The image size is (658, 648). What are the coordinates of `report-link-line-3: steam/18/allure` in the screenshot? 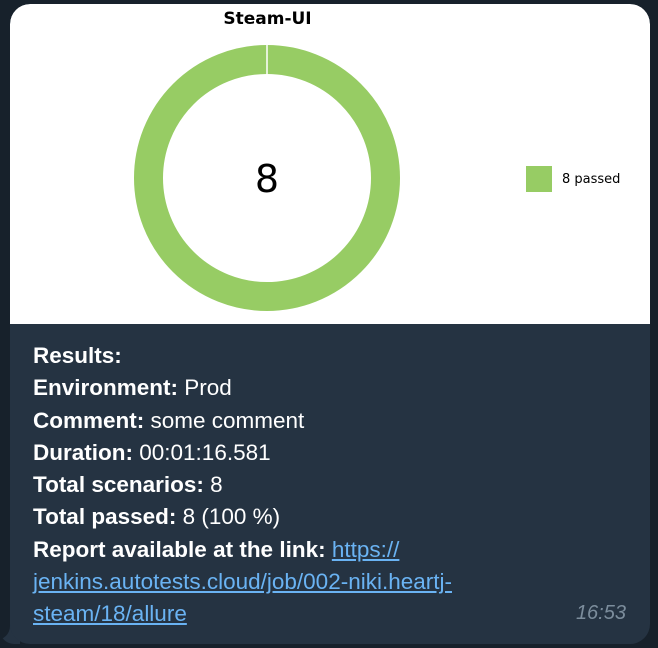 It's located at (333, 614).